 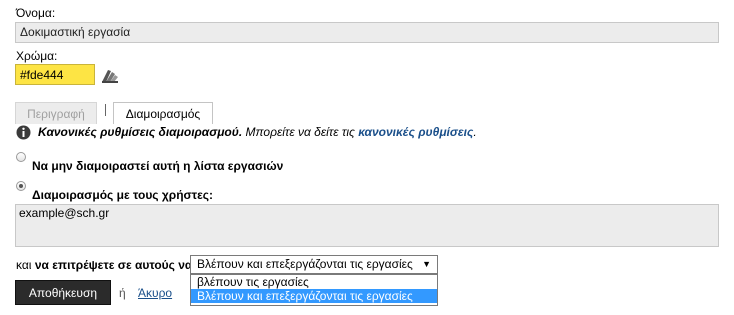 What do you see at coordinates (163, 113) in the screenshot?
I see `tab-sharing: Διαμοιρασμός` at bounding box center [163, 113].